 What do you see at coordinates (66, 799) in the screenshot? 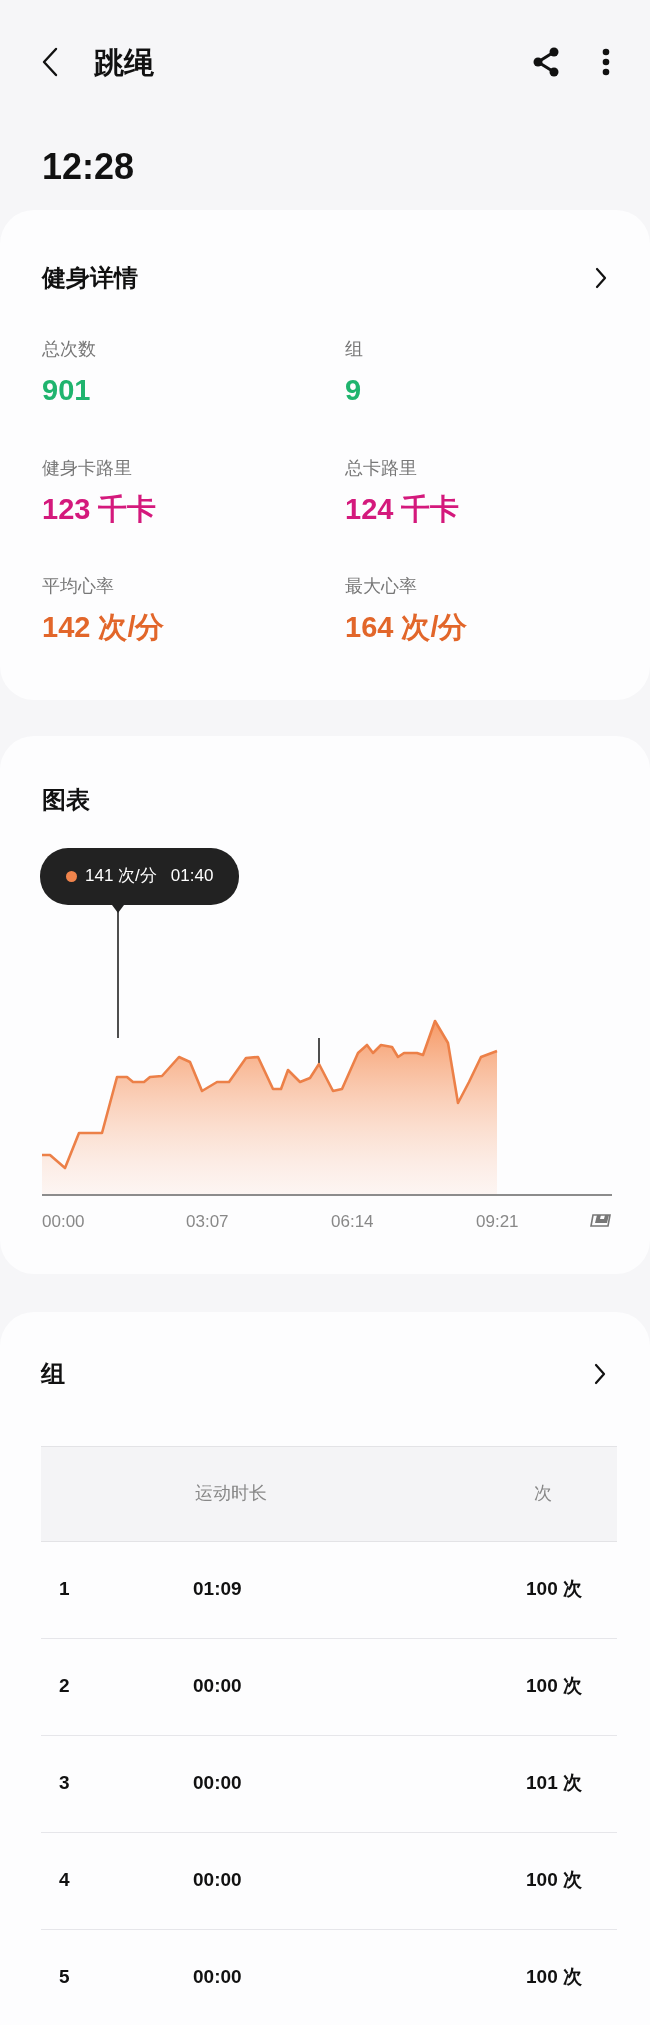
I see `card-title: 图表` at bounding box center [66, 799].